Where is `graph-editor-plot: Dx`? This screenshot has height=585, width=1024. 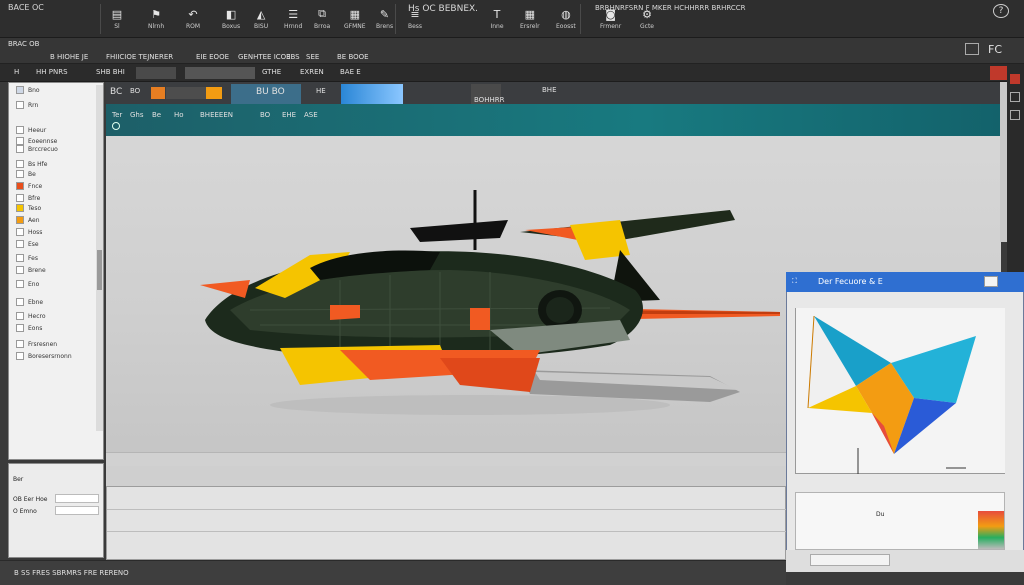
graph-editor-plot: Dx is located at coordinates (900, 404).